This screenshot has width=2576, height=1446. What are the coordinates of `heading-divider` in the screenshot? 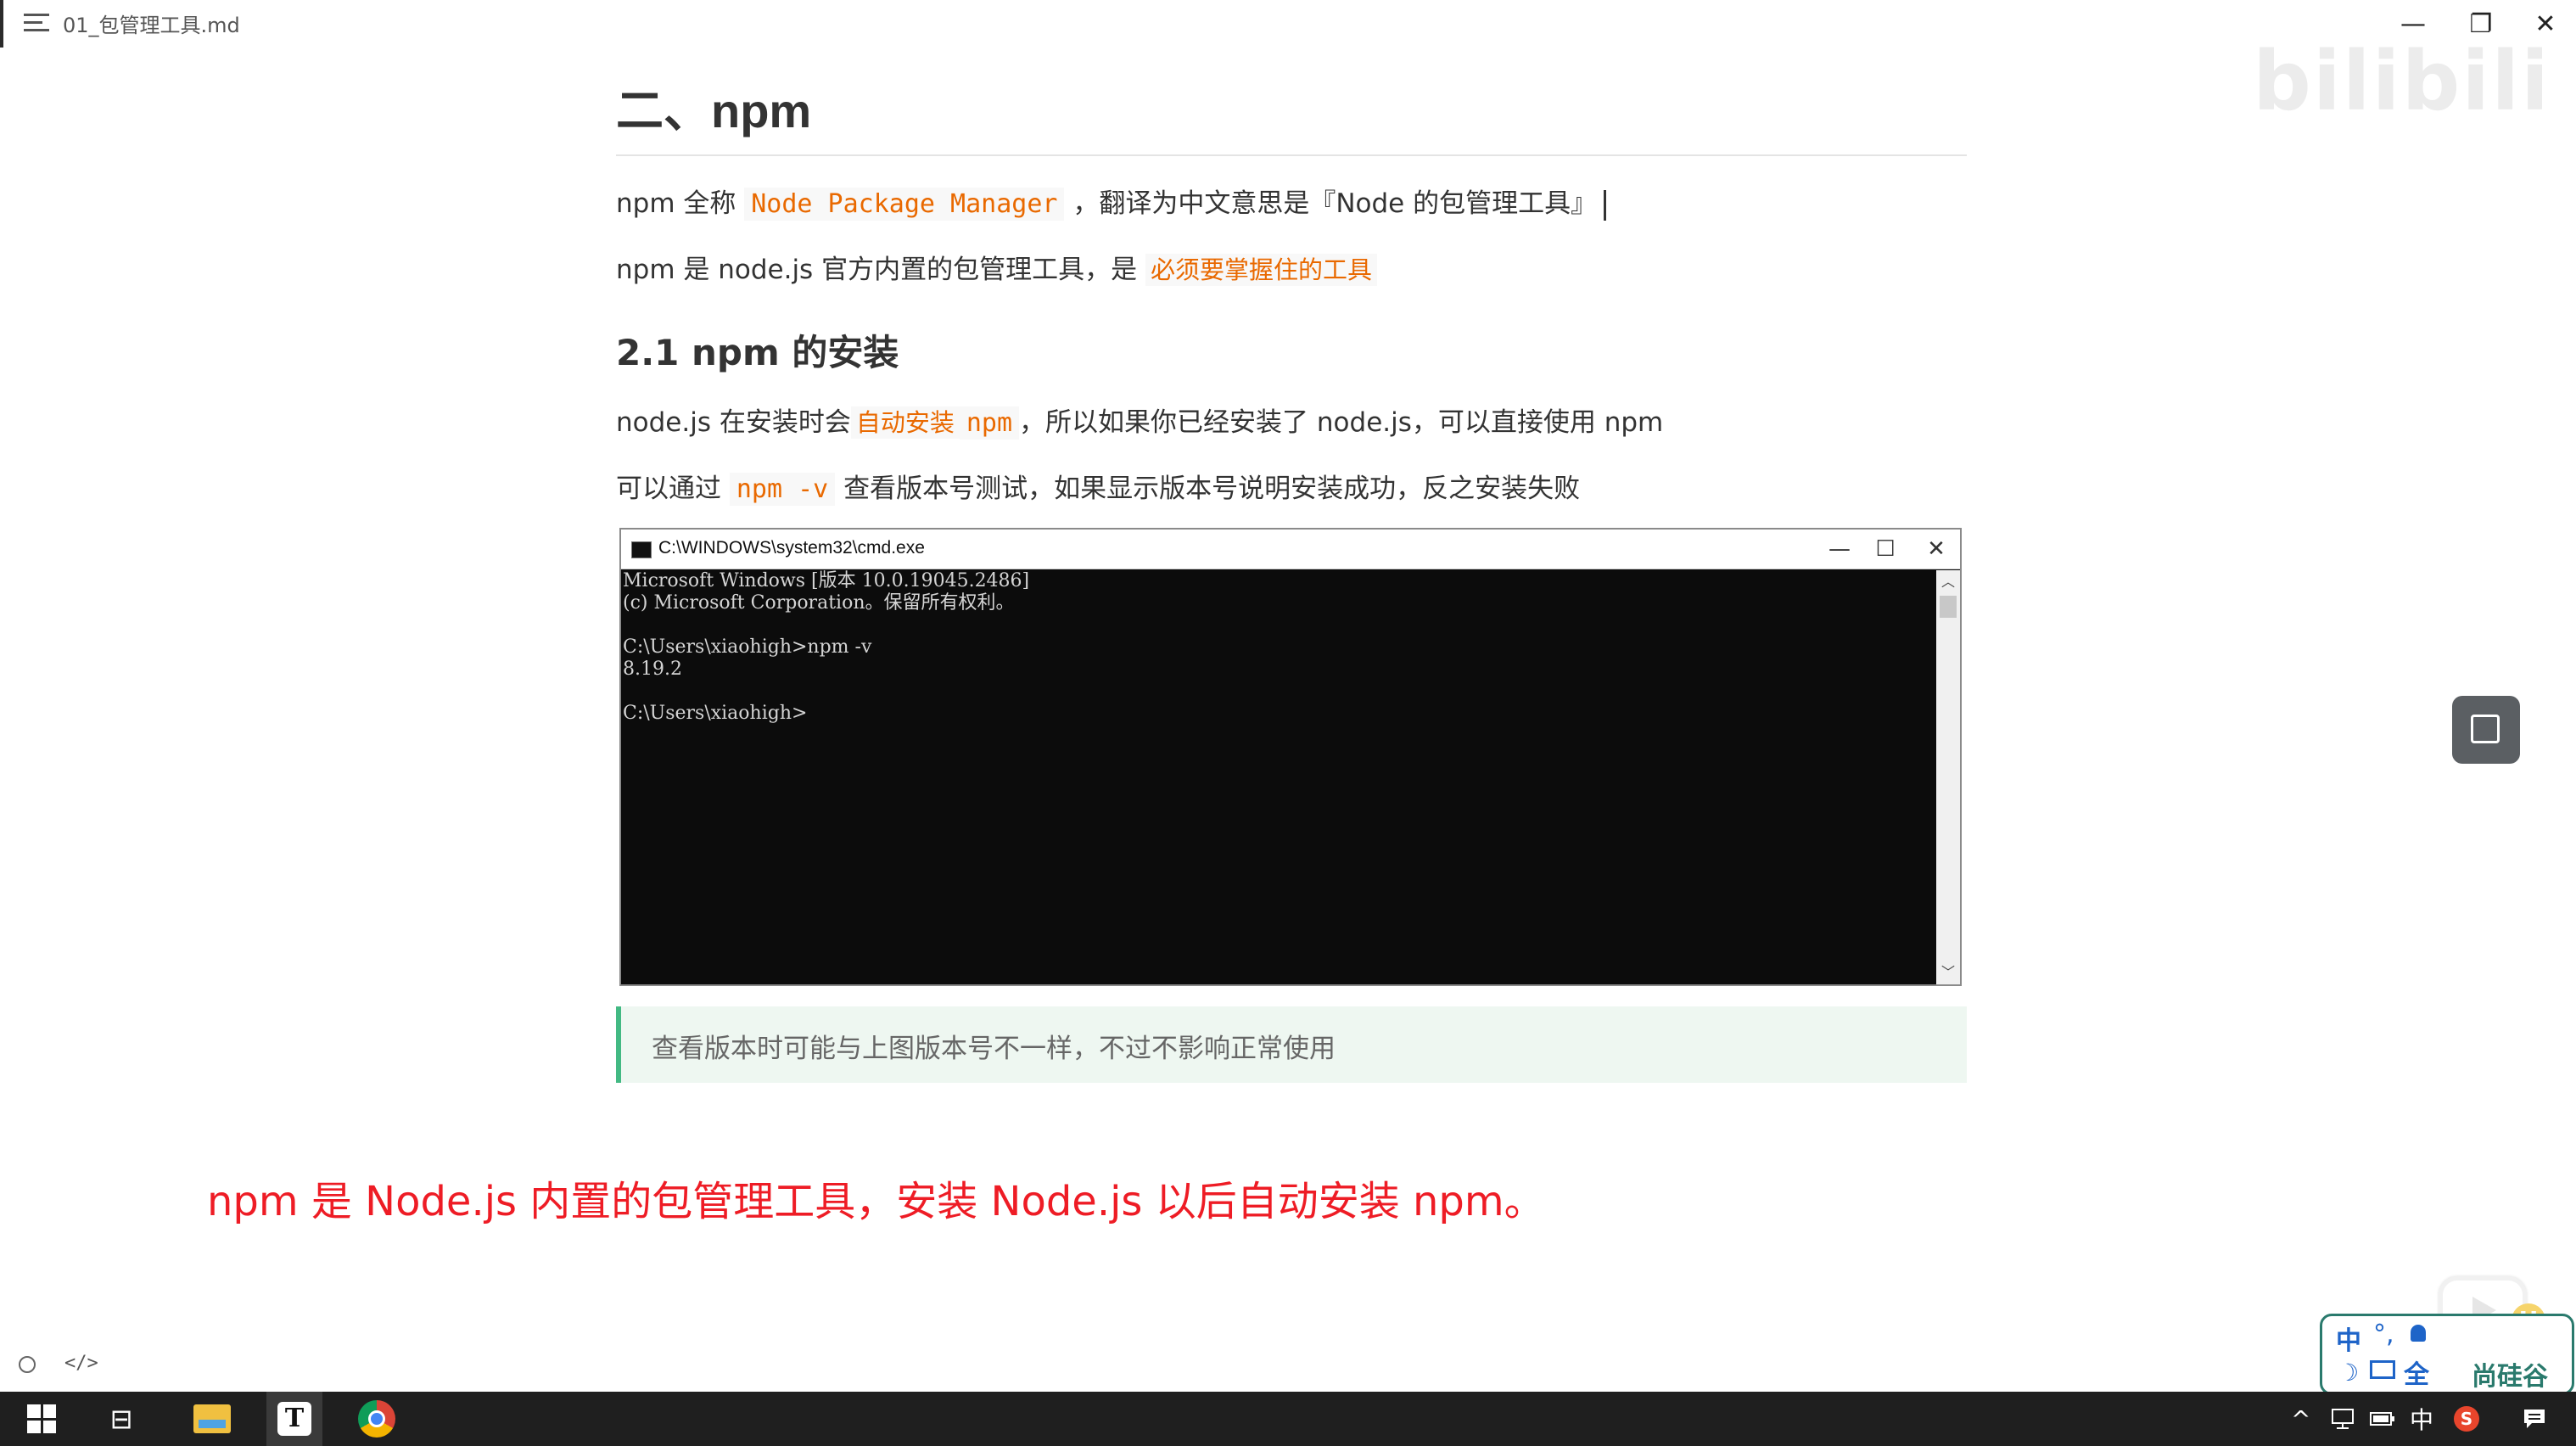 It's located at (1291, 155).